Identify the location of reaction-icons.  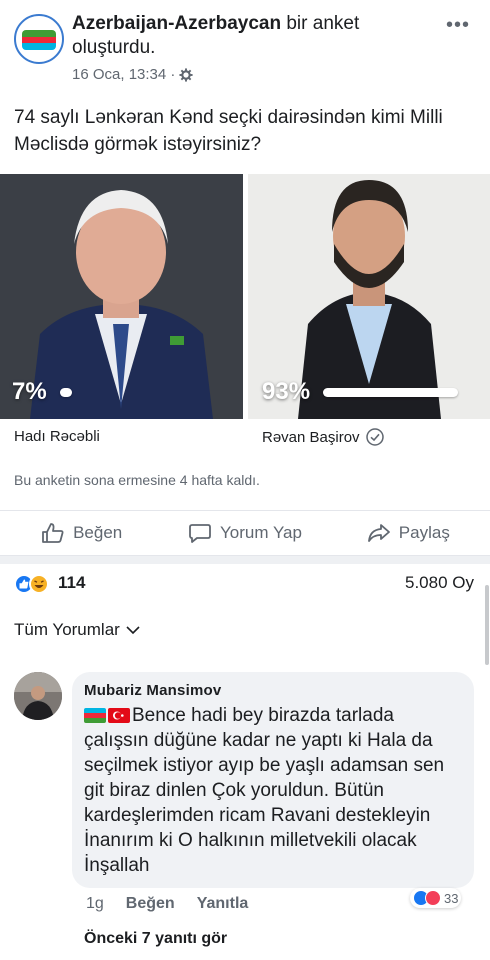
(31, 584).